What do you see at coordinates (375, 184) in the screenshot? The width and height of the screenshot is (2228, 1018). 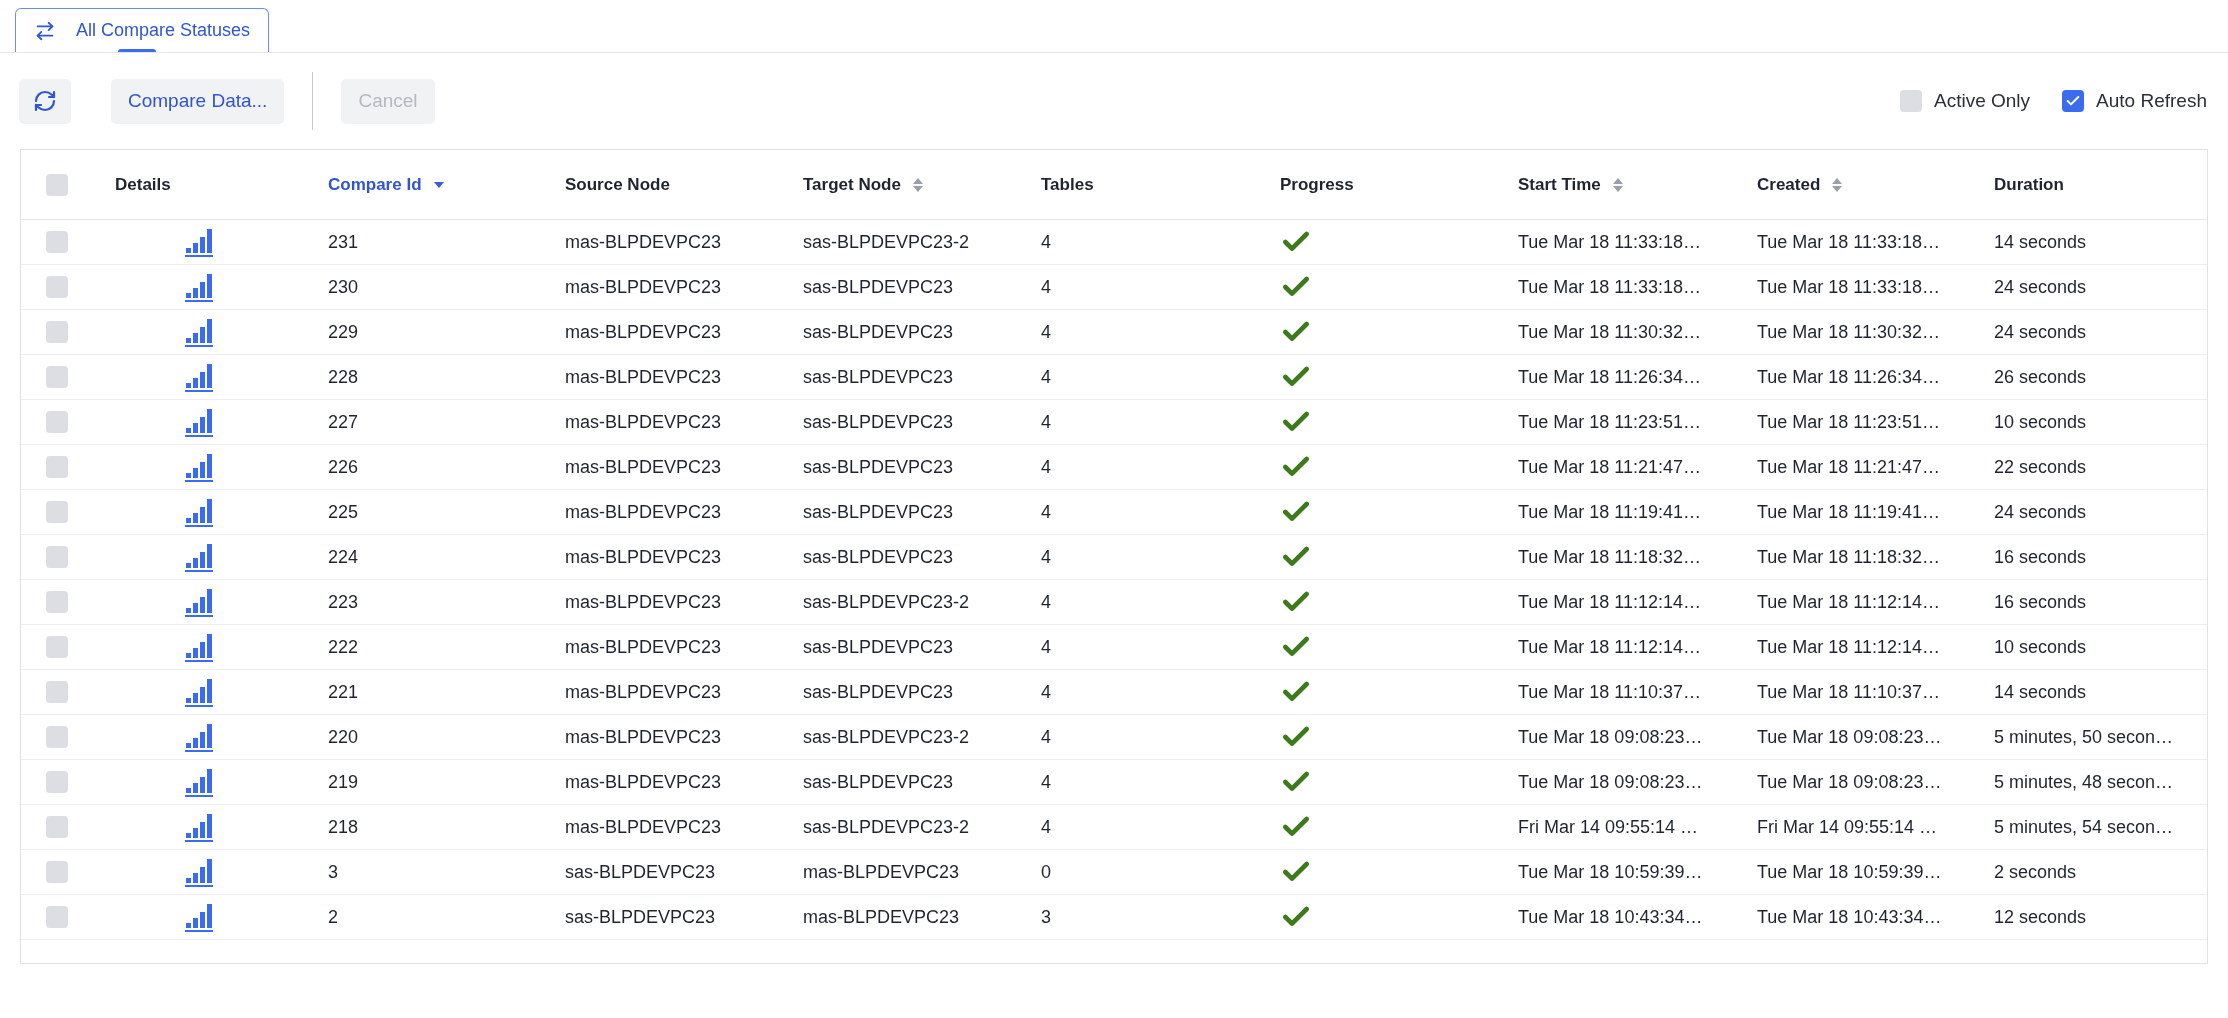 I see `column-header: Compare Id` at bounding box center [375, 184].